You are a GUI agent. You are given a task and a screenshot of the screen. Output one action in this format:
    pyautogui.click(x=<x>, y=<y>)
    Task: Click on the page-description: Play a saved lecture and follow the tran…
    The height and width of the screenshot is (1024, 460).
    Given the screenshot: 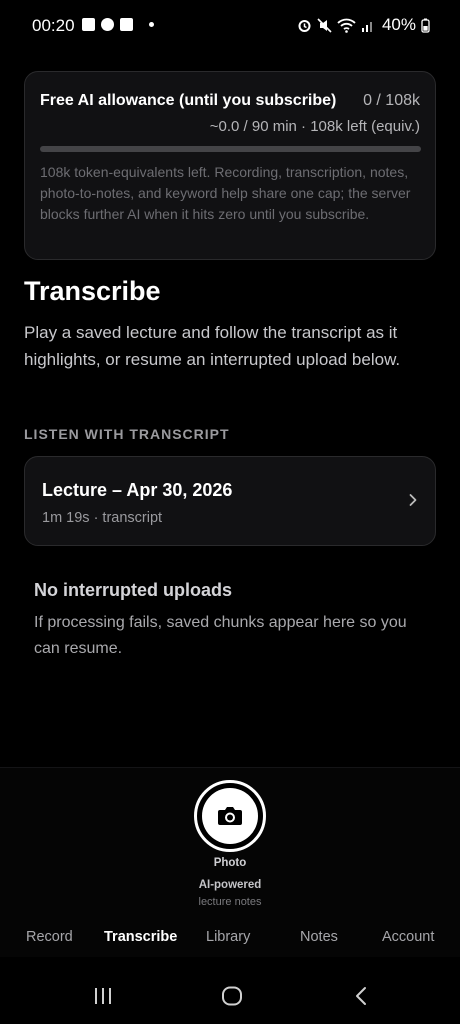 What is the action you would take?
    pyautogui.click(x=212, y=346)
    